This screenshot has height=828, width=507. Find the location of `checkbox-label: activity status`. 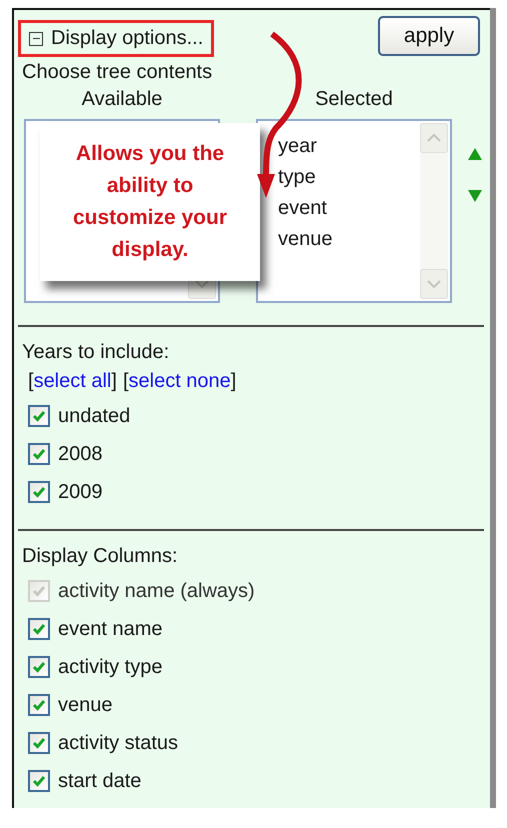

checkbox-label: activity status is located at coordinates (118, 743).